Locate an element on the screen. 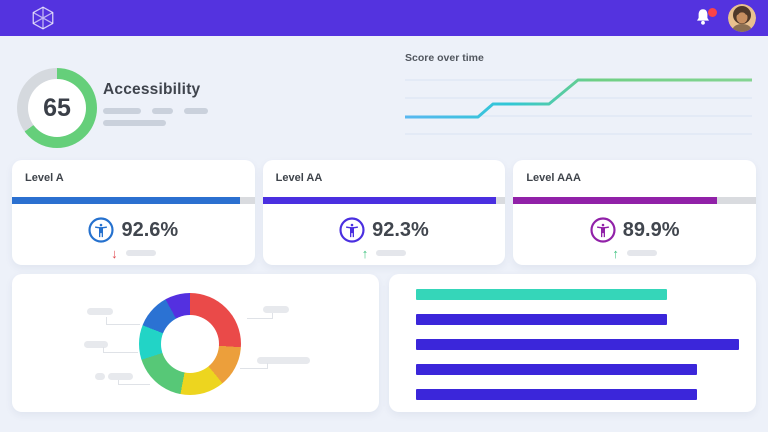 This screenshot has width=768, height=432. accessibility-score-gauge: 65 is located at coordinates (57, 108).